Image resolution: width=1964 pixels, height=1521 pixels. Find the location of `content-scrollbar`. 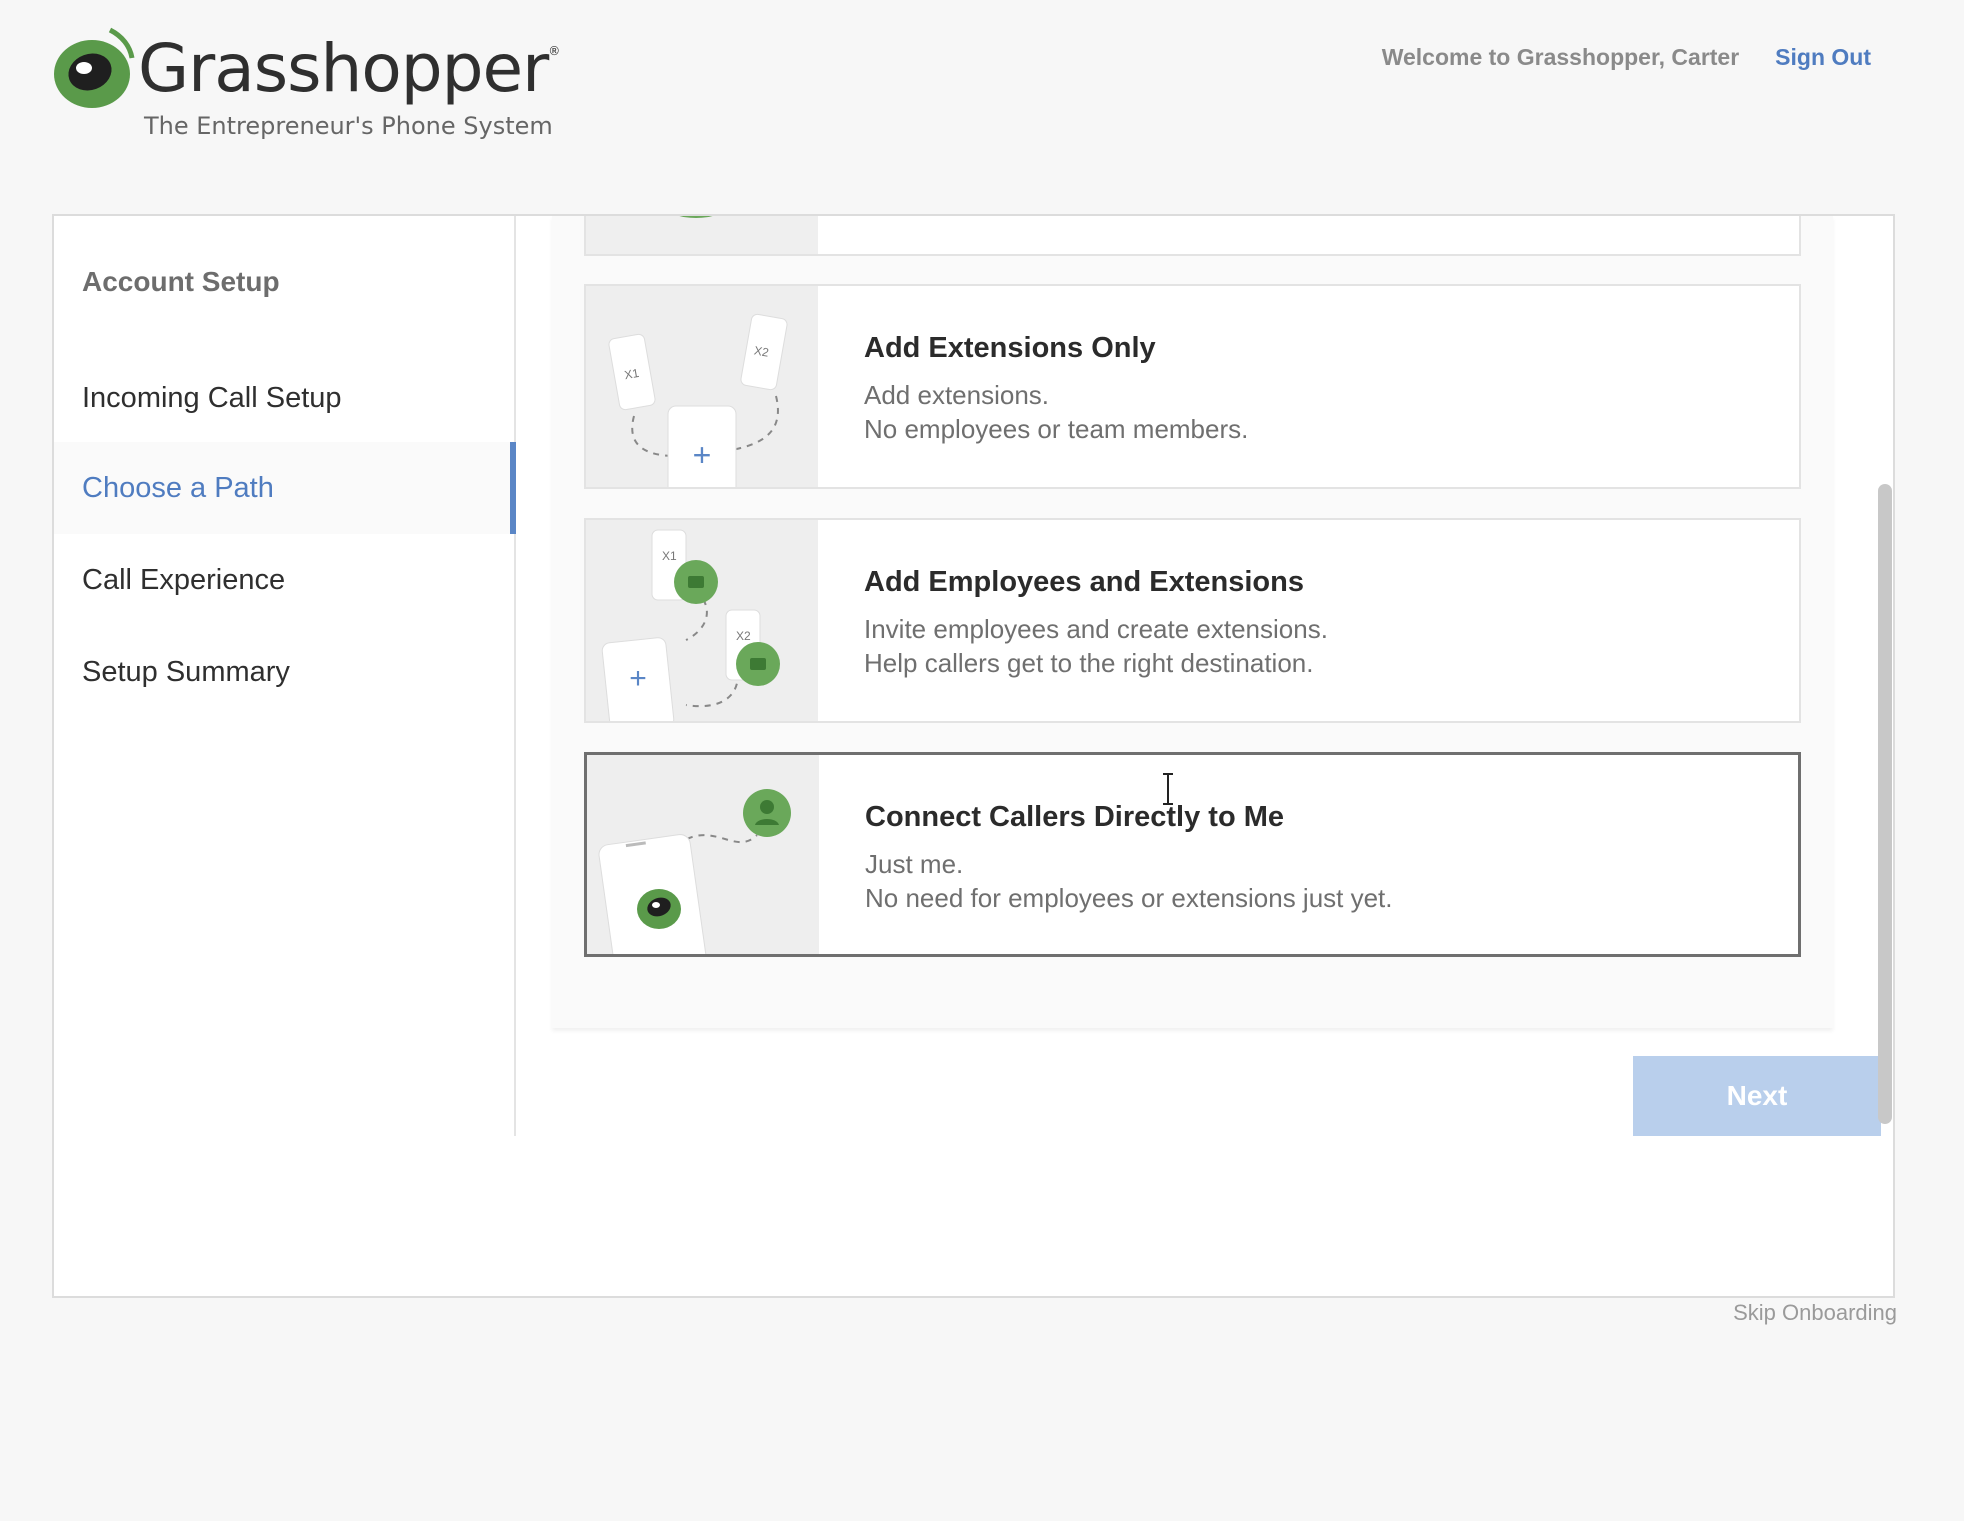

content-scrollbar is located at coordinates (1883, 676).